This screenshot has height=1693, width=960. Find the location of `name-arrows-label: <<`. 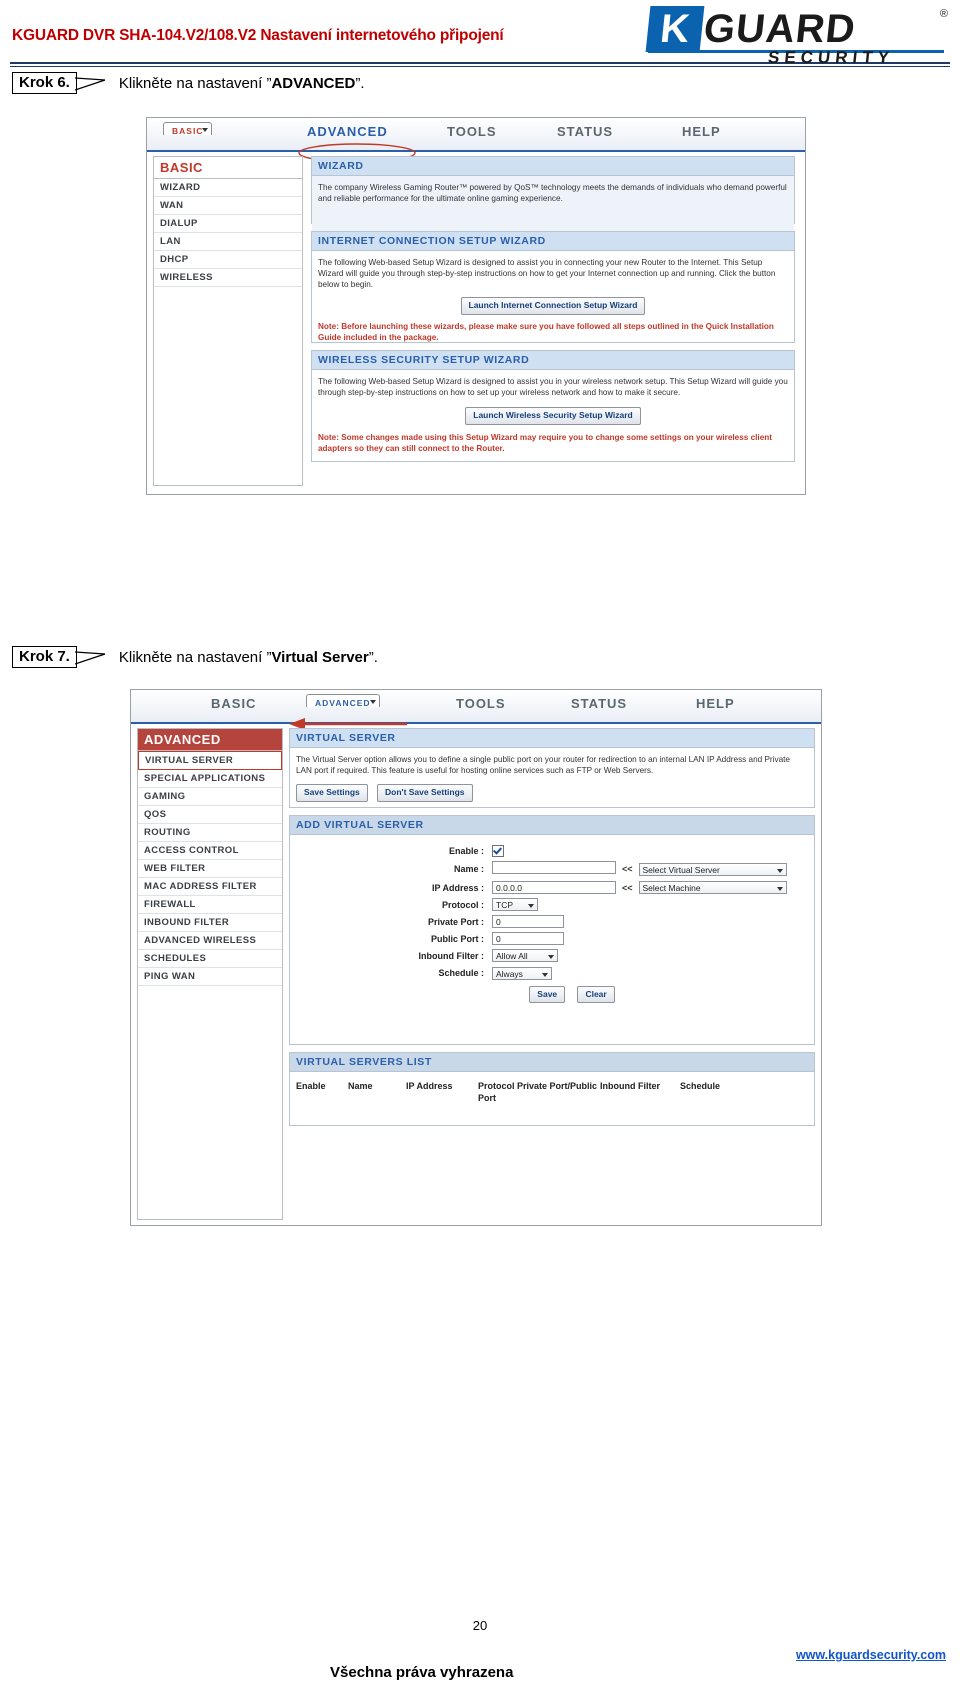

name-arrows-label: << is located at coordinates (627, 869).